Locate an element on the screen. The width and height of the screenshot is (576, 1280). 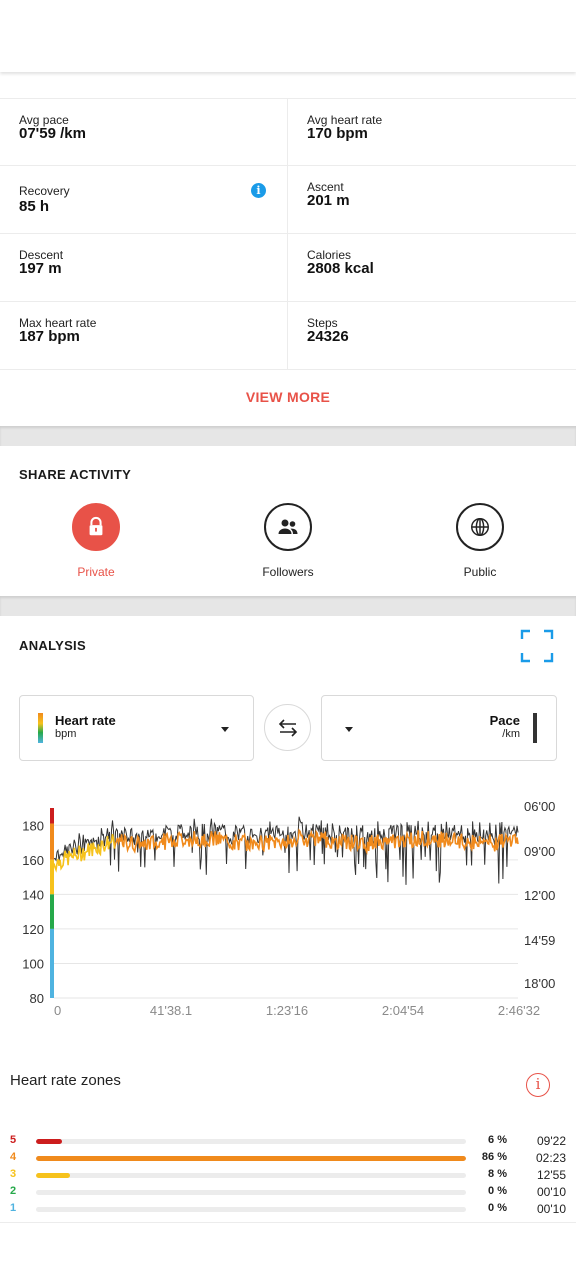
stat-value: 24326 is located at coordinates (328, 336).